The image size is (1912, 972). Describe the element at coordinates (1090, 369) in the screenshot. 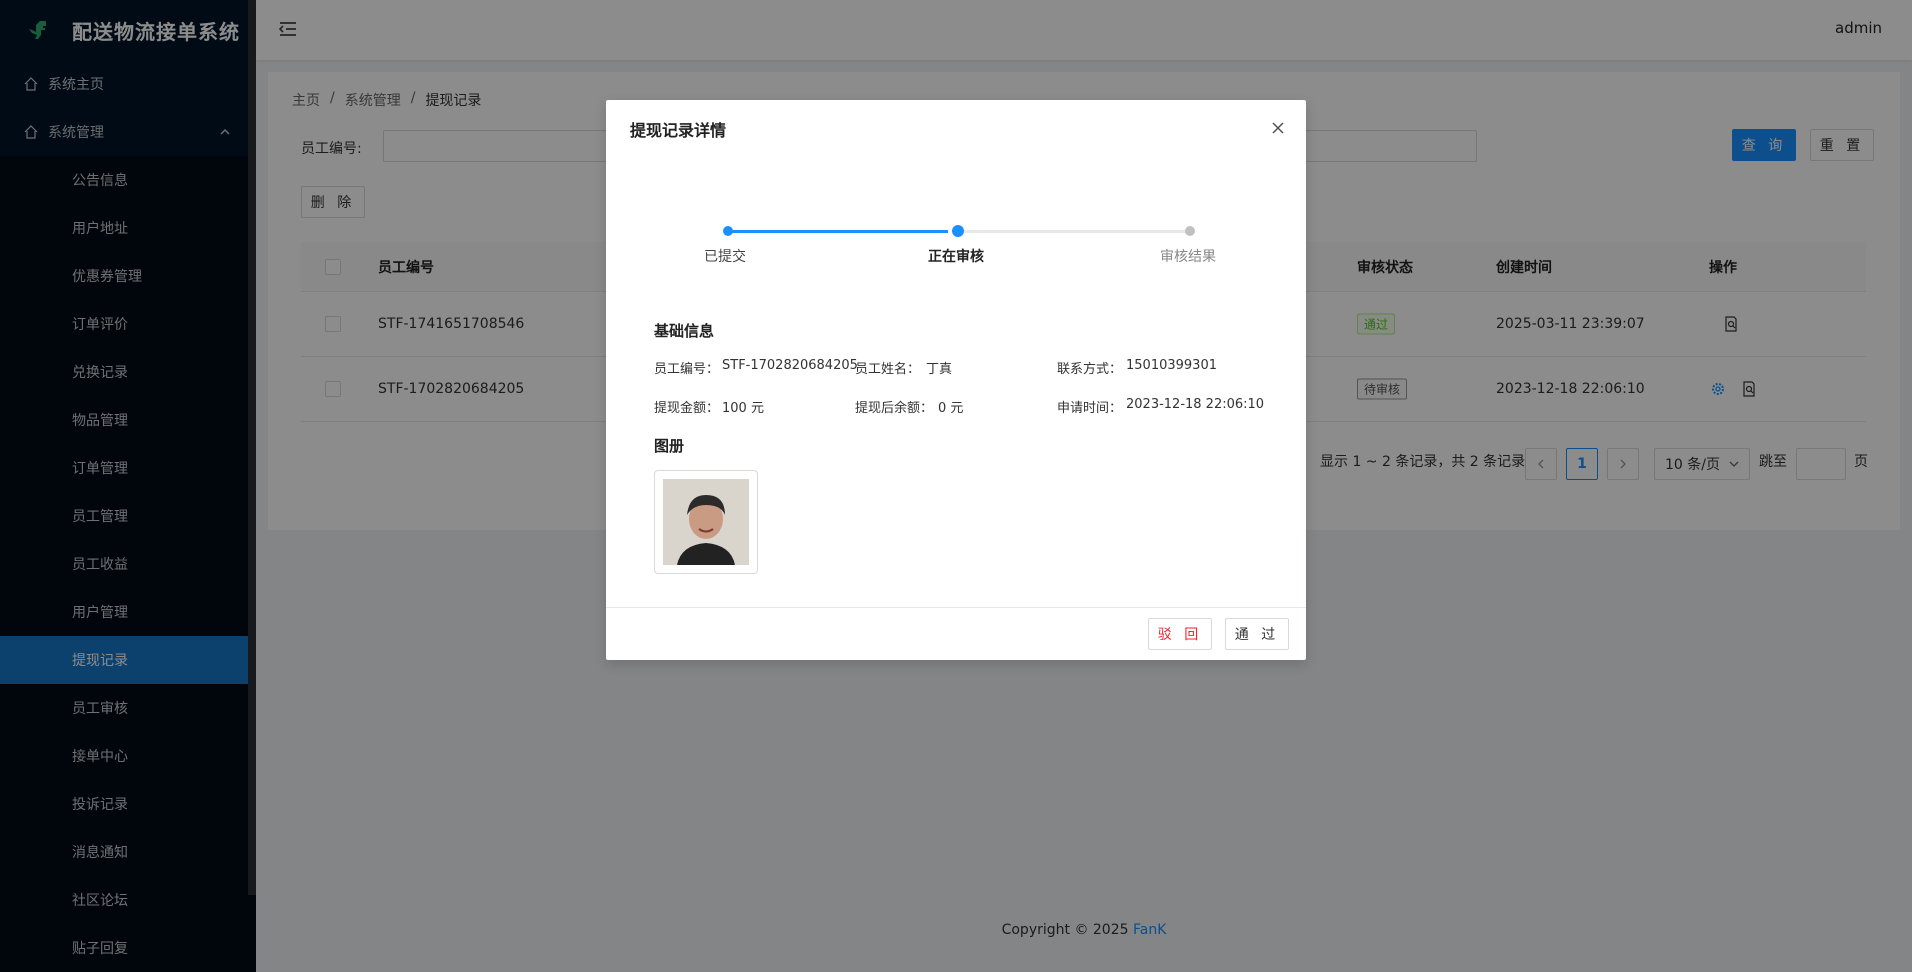

I see `phone-label: 联系方式：` at that location.